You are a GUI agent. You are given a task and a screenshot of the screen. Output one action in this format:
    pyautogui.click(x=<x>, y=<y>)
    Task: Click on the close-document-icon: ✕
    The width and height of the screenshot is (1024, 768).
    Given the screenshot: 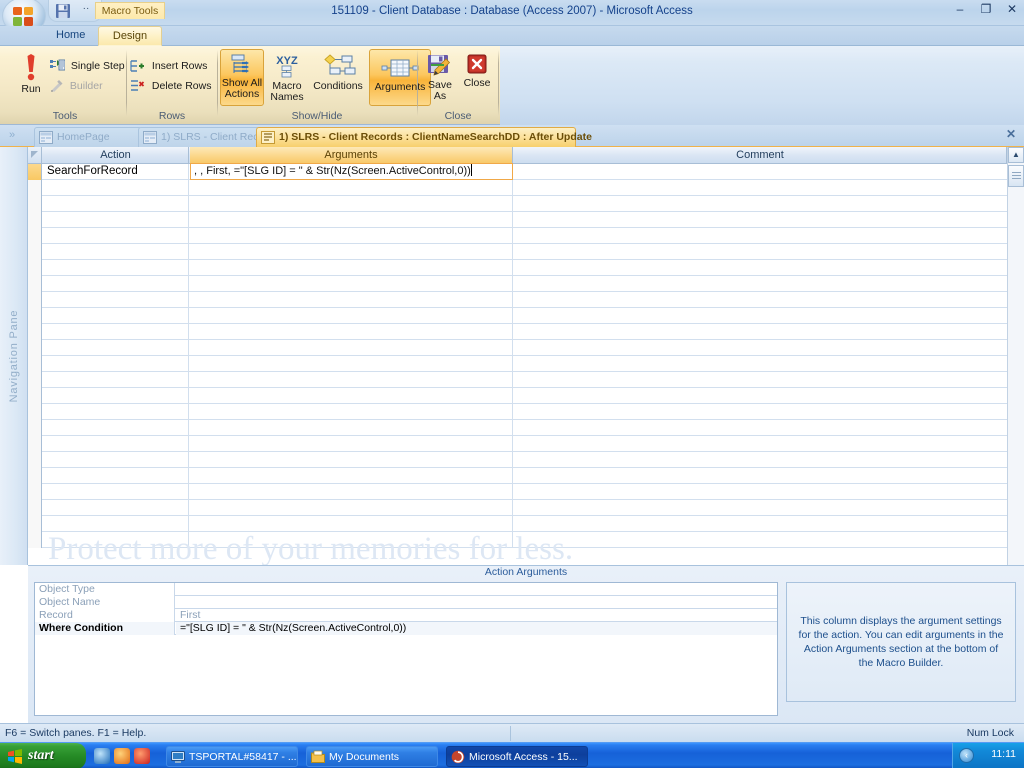 What is the action you would take?
    pyautogui.click(x=1011, y=135)
    